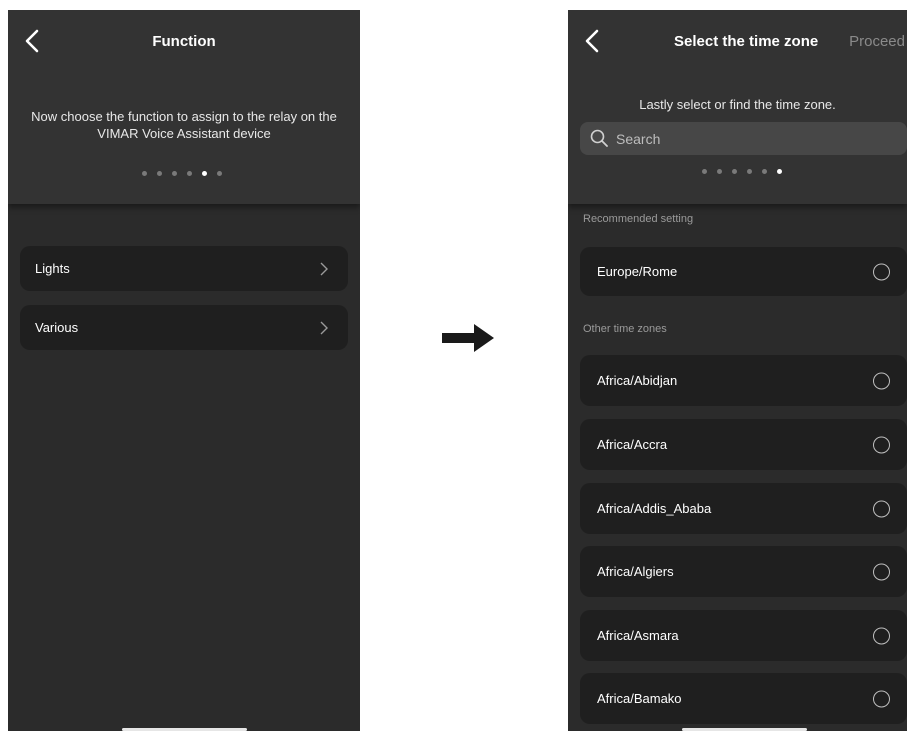 The width and height of the screenshot is (907, 731). I want to click on timezone-item: Africa/Asmara, so click(743, 635).